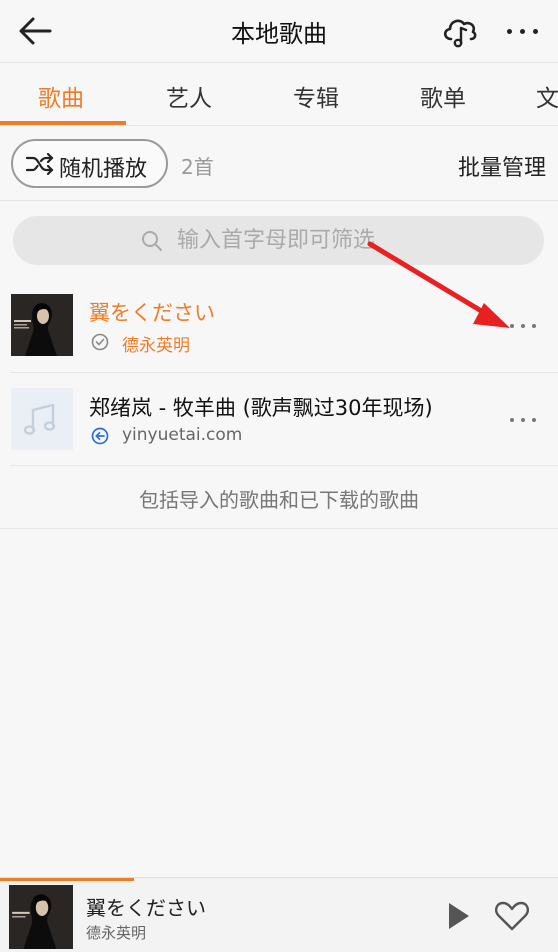 The height and width of the screenshot is (952, 558). Describe the element at coordinates (261, 408) in the screenshot. I see `song-title: 郑绪岚 - 牧羊曲 (歌声飘过30年现场)` at that location.